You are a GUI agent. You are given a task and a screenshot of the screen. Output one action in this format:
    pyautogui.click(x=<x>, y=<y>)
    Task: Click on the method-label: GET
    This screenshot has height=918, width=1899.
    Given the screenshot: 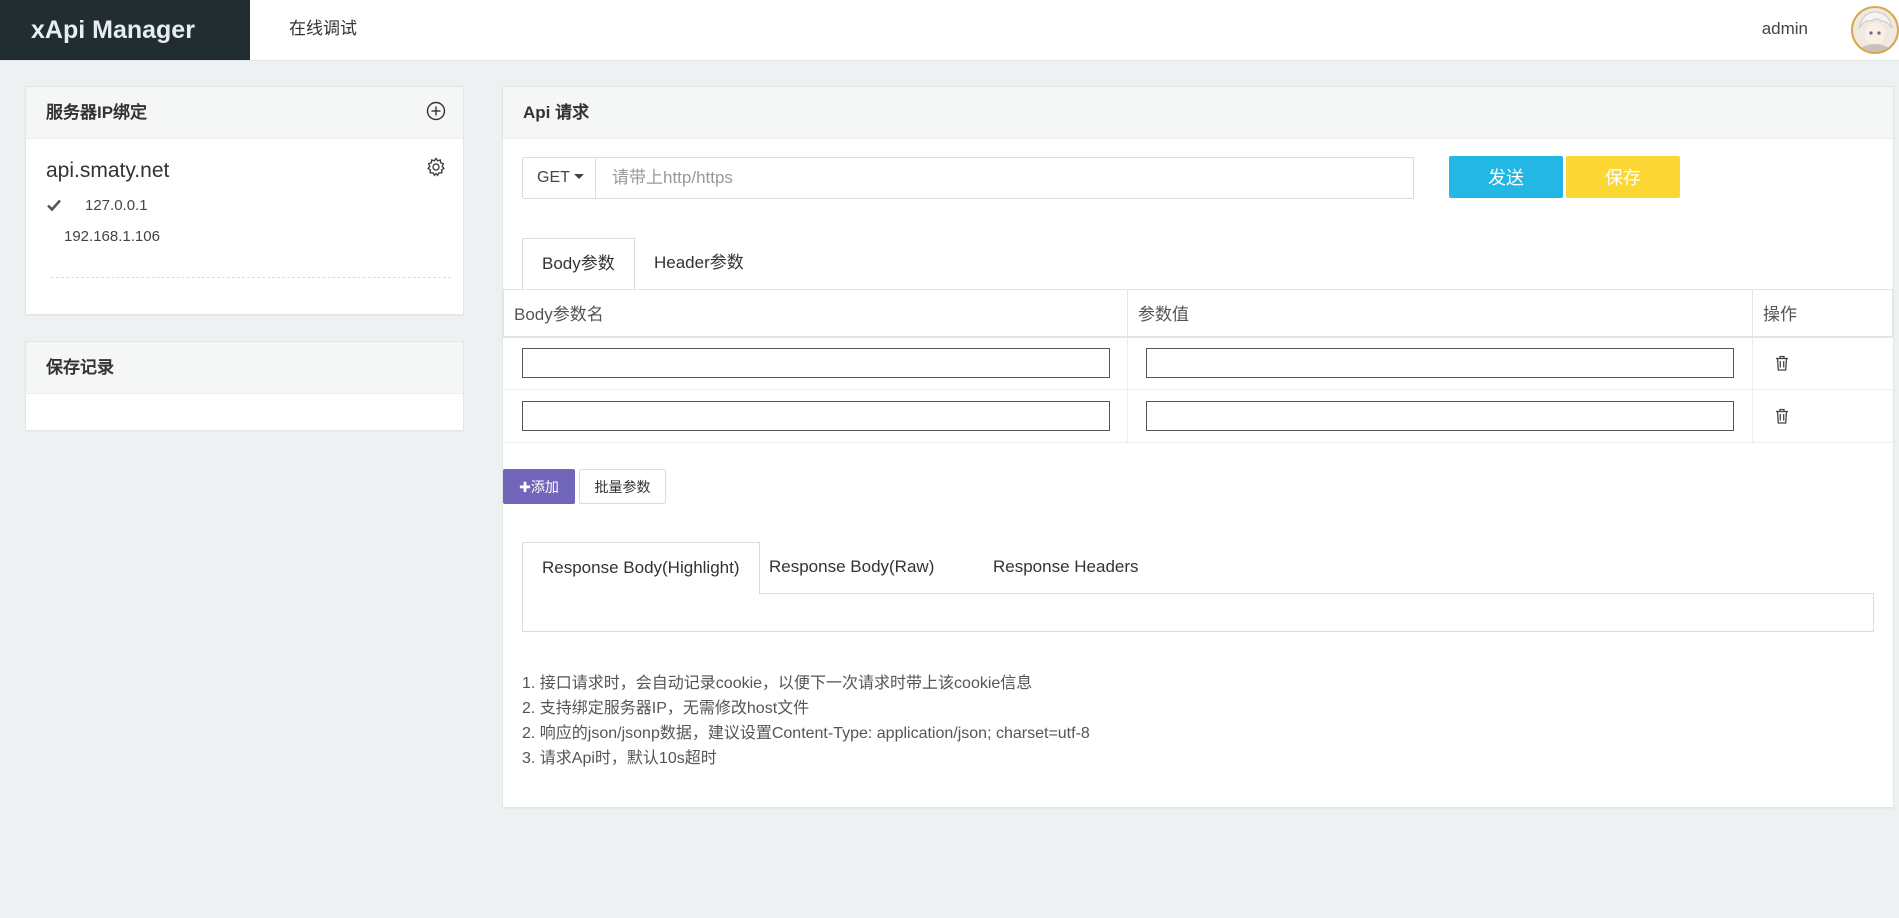 What is the action you would take?
    pyautogui.click(x=553, y=177)
    